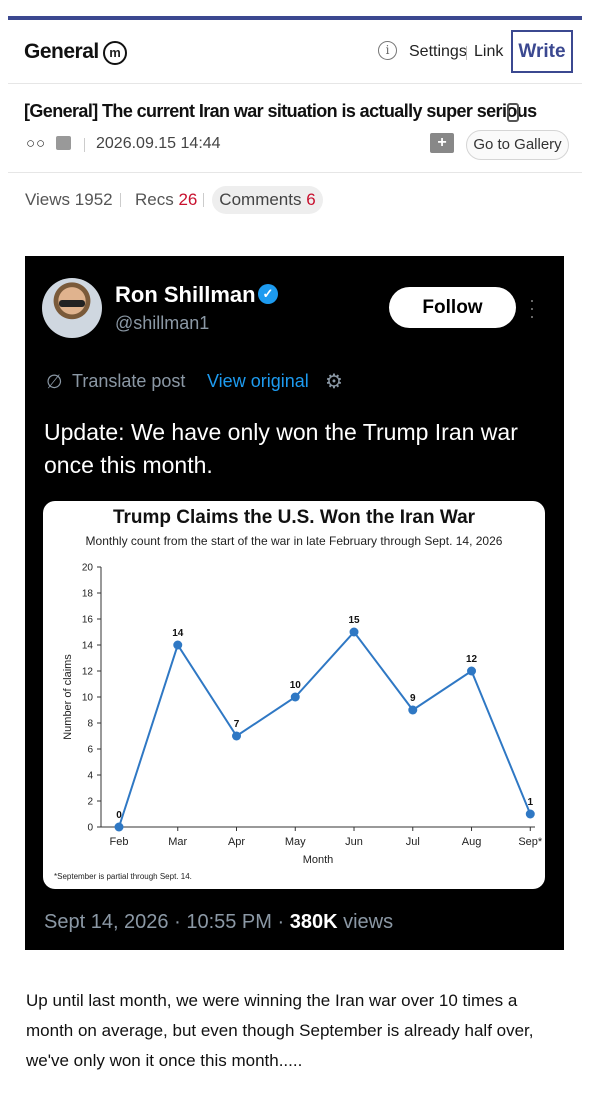 The width and height of the screenshot is (590, 1103). What do you see at coordinates (295, 172) in the screenshot?
I see `meta-divider` at bounding box center [295, 172].